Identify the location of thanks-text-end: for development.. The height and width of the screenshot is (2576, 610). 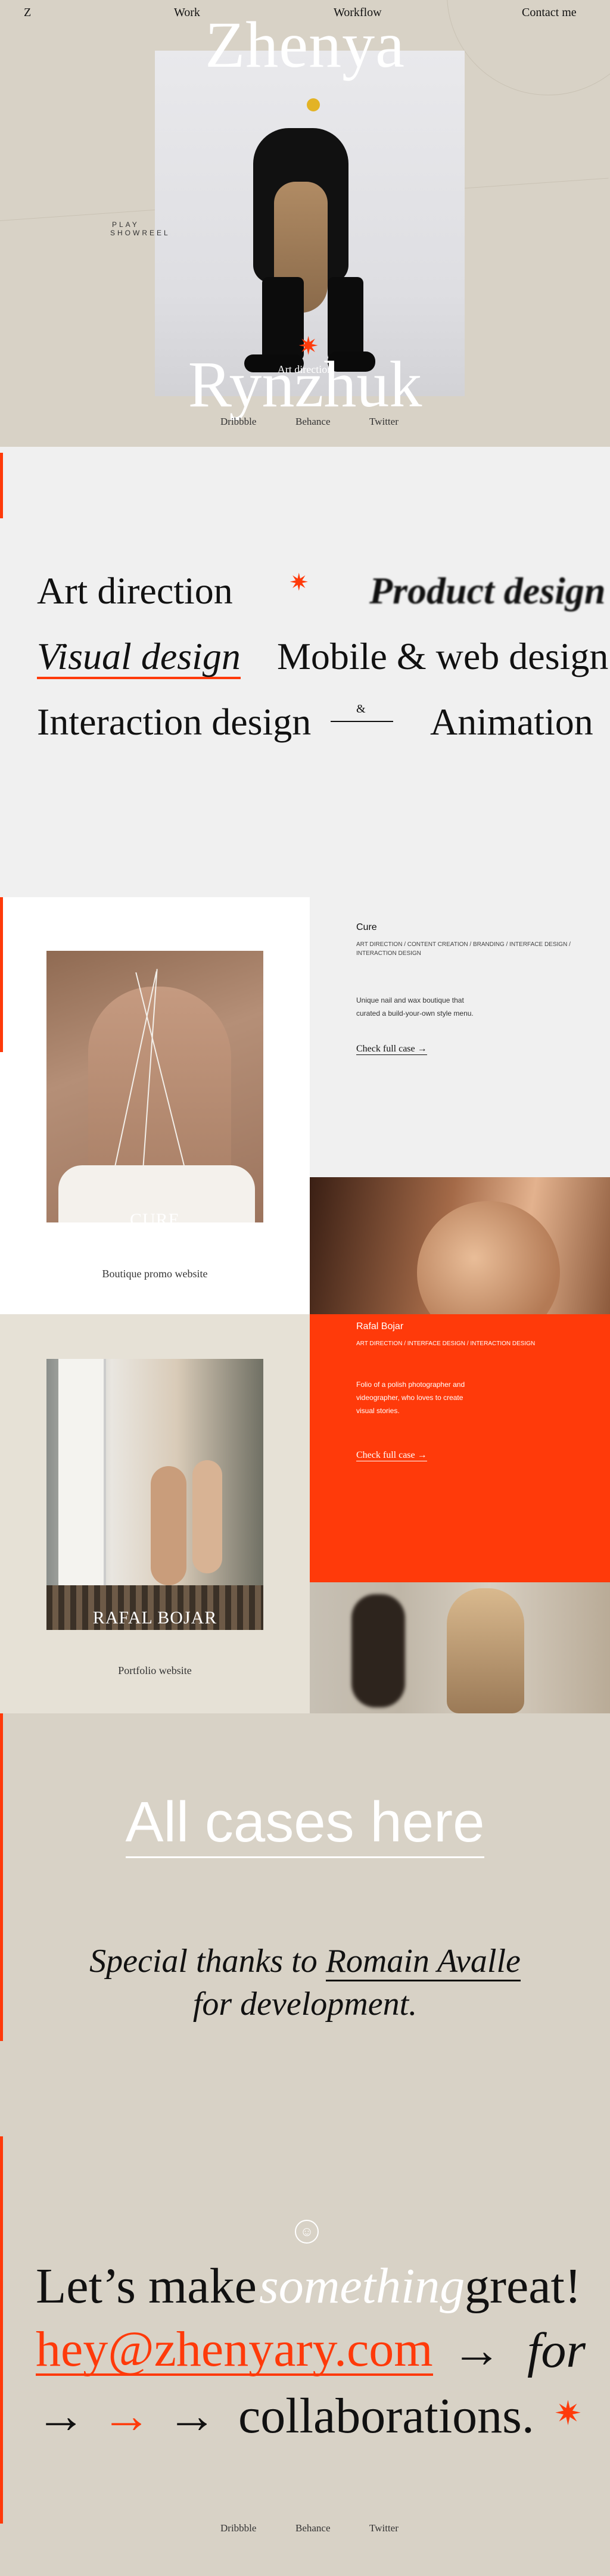
(305, 2004).